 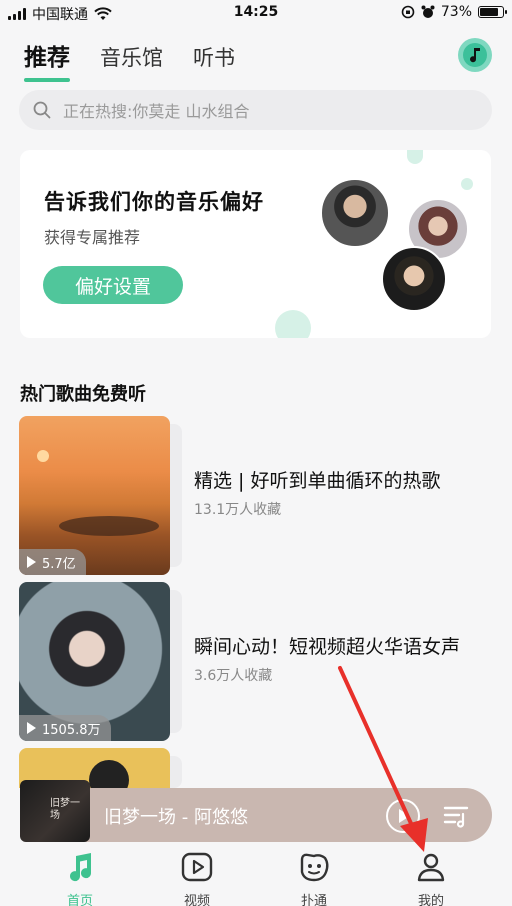 What do you see at coordinates (94, 661) in the screenshot?
I see `playlist-cover: 1505.8万` at bounding box center [94, 661].